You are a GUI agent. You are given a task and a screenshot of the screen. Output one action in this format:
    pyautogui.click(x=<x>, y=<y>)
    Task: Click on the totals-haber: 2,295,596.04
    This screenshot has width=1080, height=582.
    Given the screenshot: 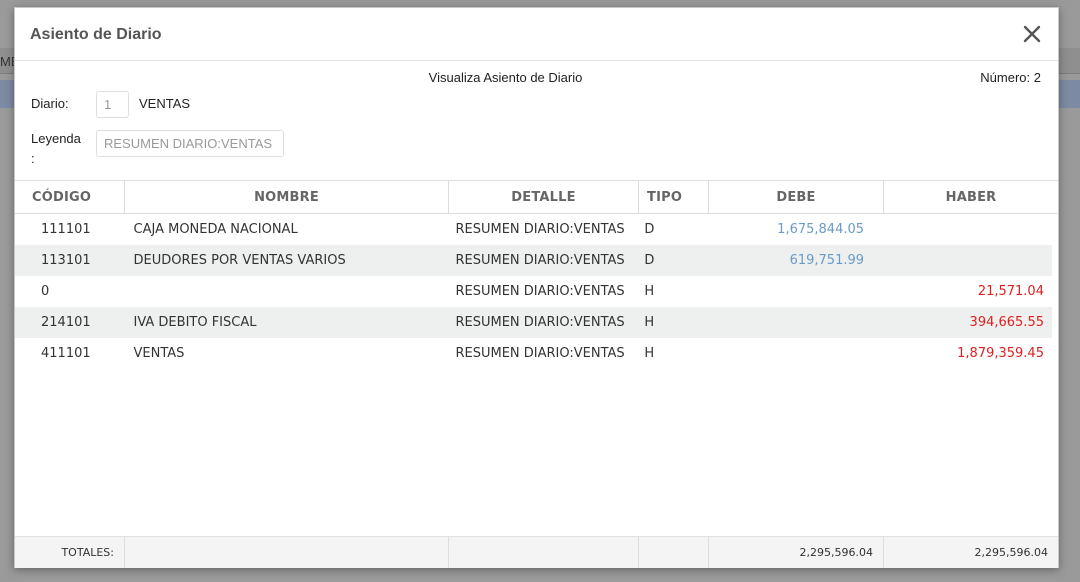 What is the action you would take?
    pyautogui.click(x=1011, y=552)
    